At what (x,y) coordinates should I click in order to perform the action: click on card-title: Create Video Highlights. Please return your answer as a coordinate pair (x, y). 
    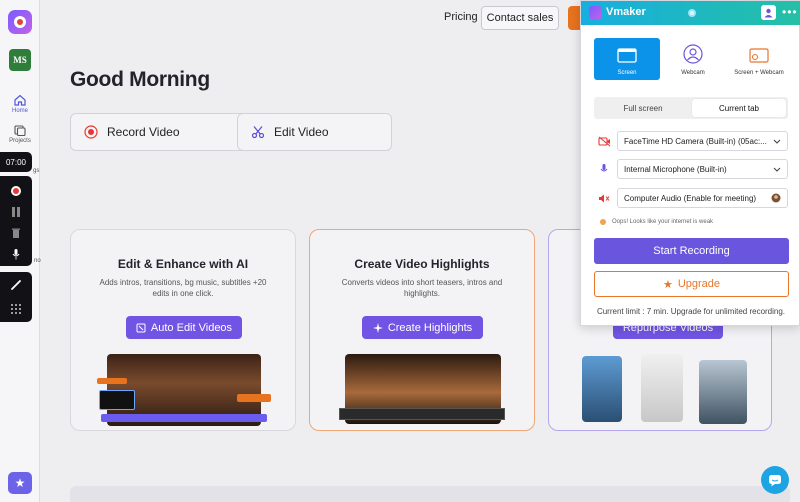
    Looking at the image, I should click on (422, 264).